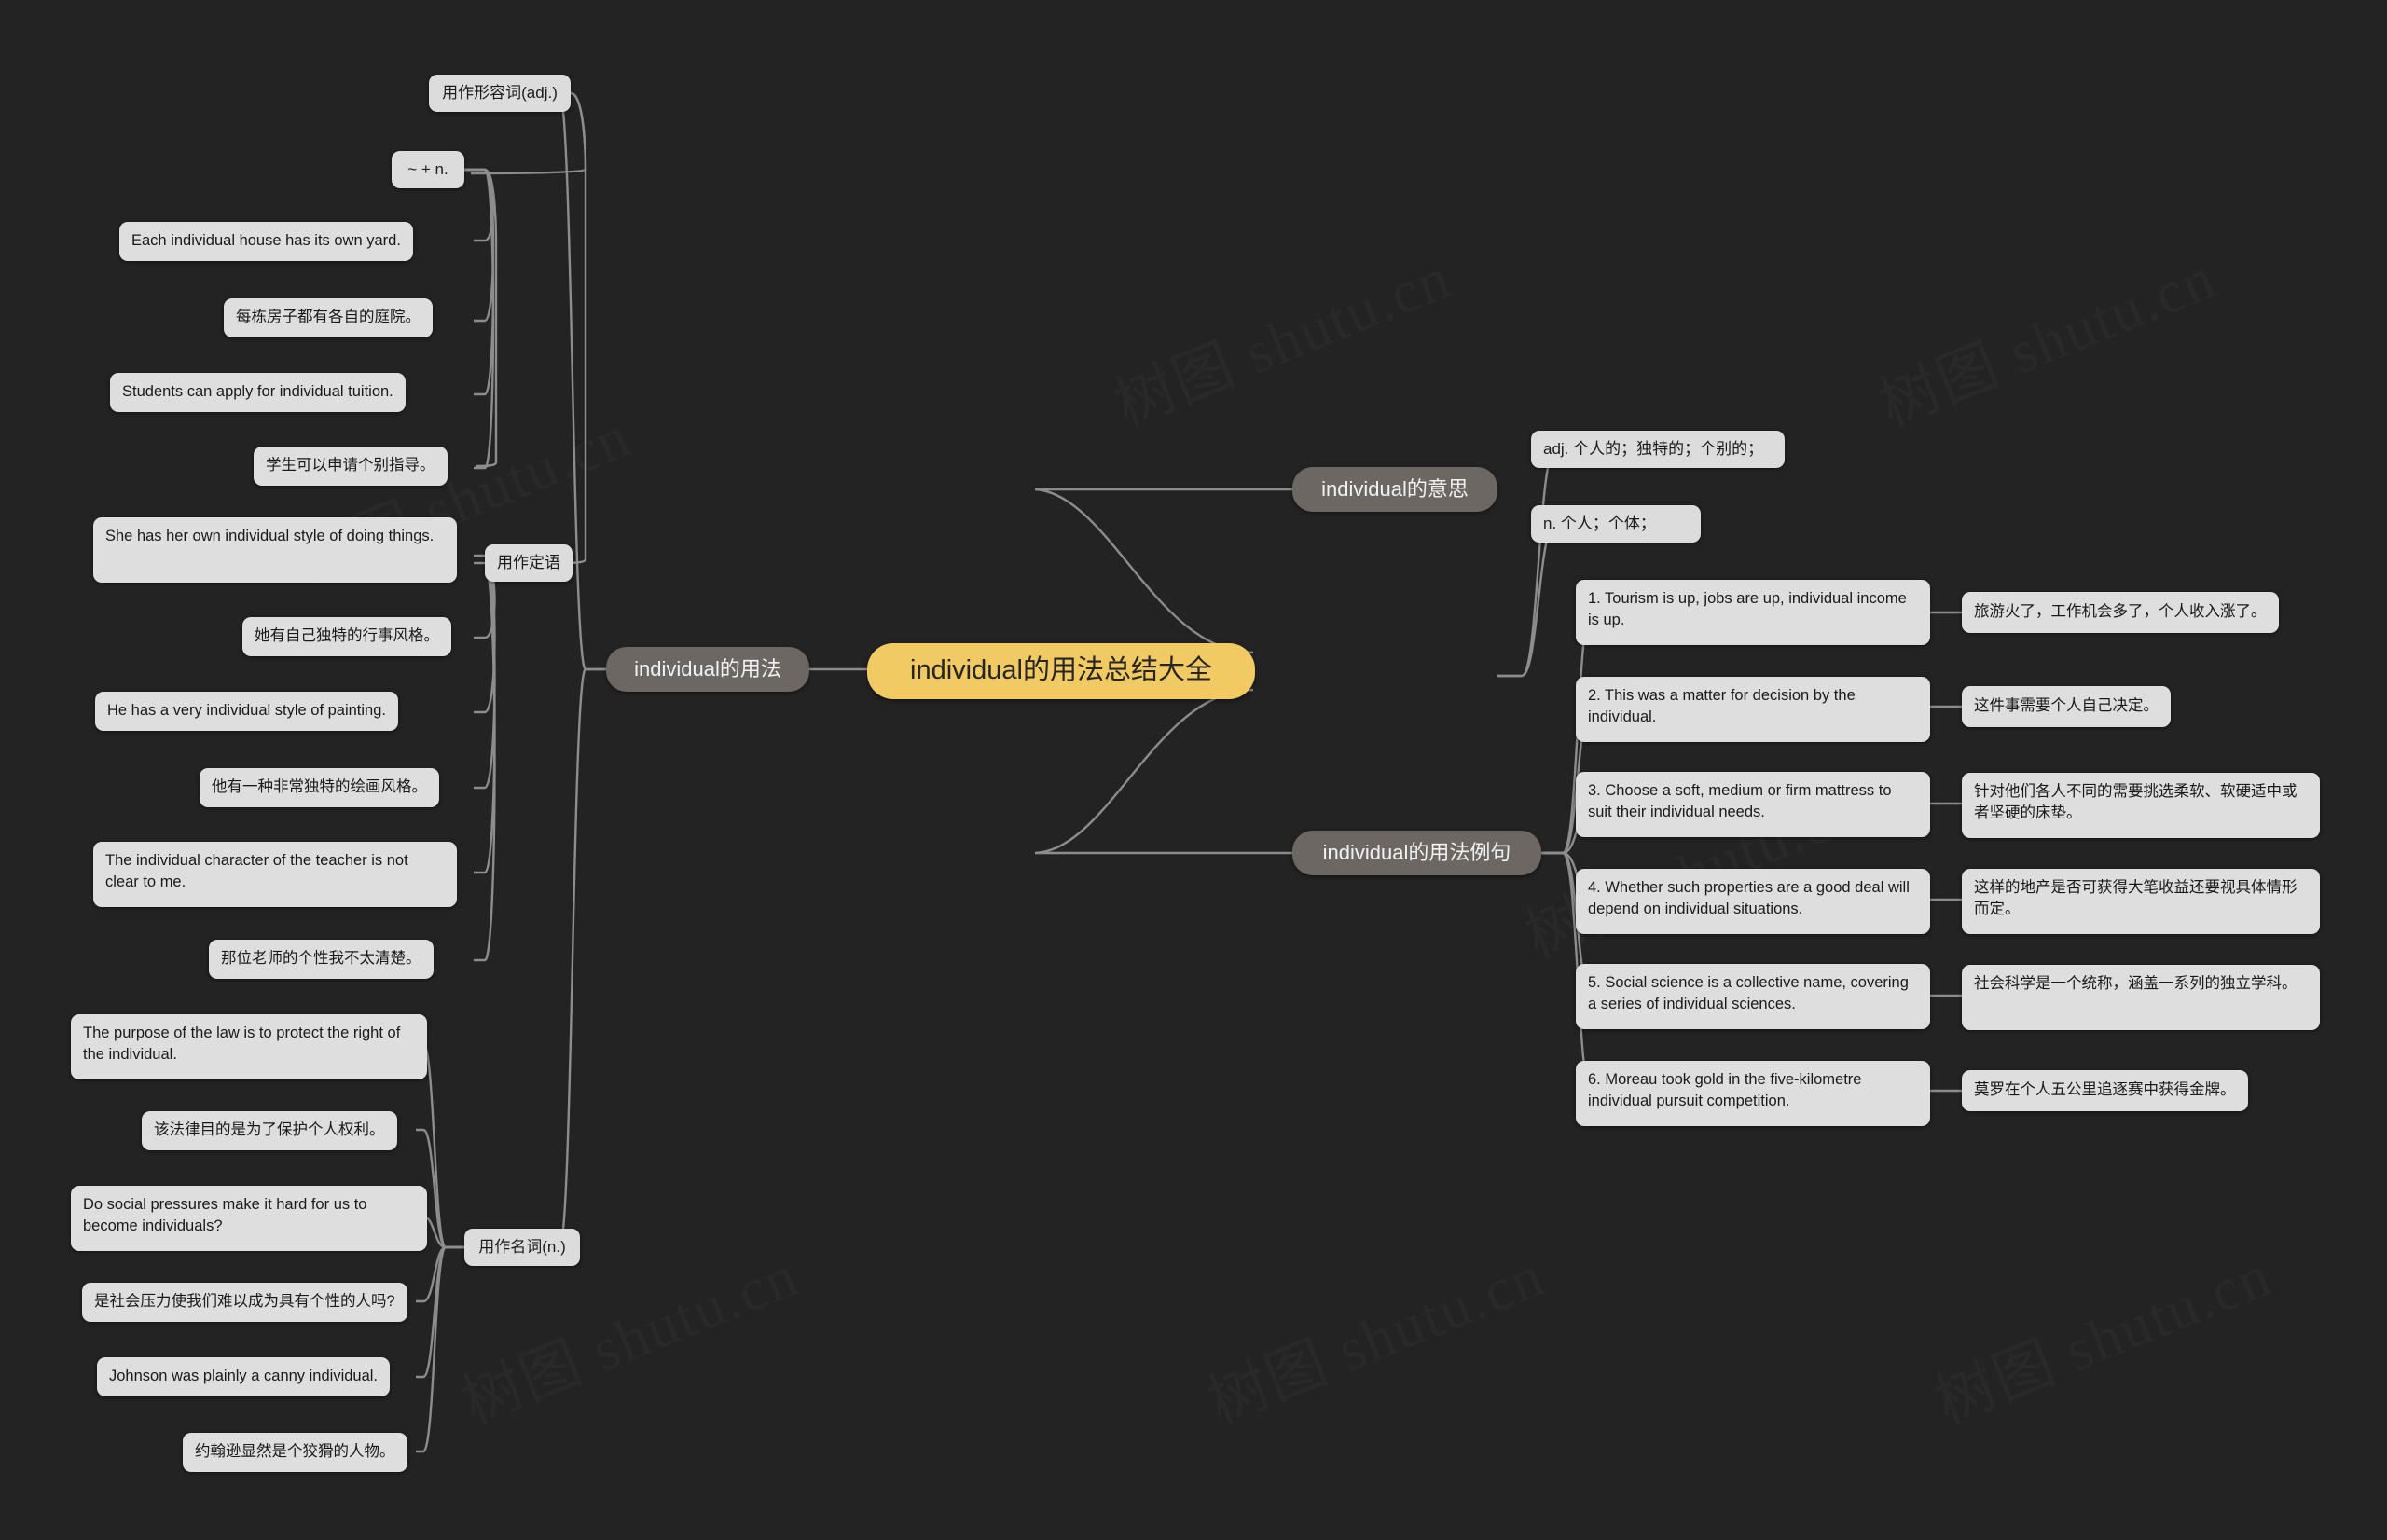 The image size is (2387, 1540). What do you see at coordinates (244, 1376) in the screenshot?
I see `noun-en-3: Johnson was plainly a canny individual.` at bounding box center [244, 1376].